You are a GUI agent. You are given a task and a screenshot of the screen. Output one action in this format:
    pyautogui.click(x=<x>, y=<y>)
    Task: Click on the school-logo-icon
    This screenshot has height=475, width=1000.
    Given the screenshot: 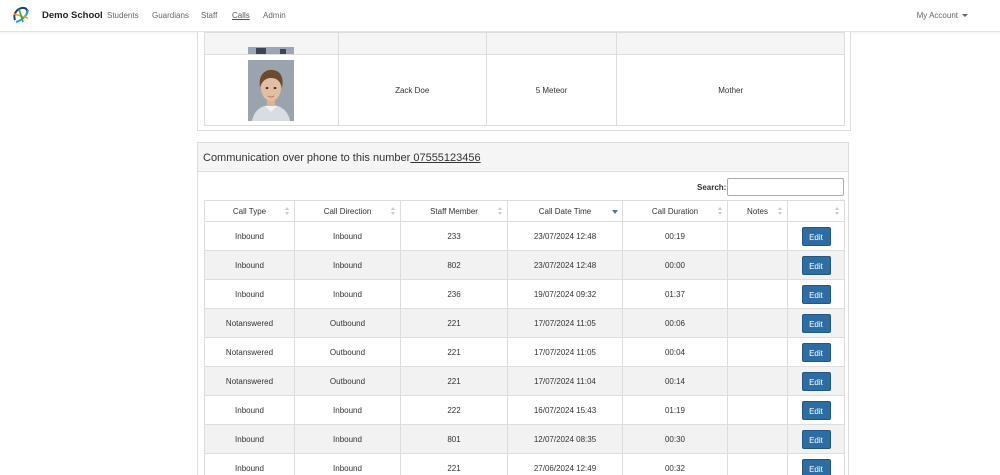 What is the action you would take?
    pyautogui.click(x=21, y=15)
    